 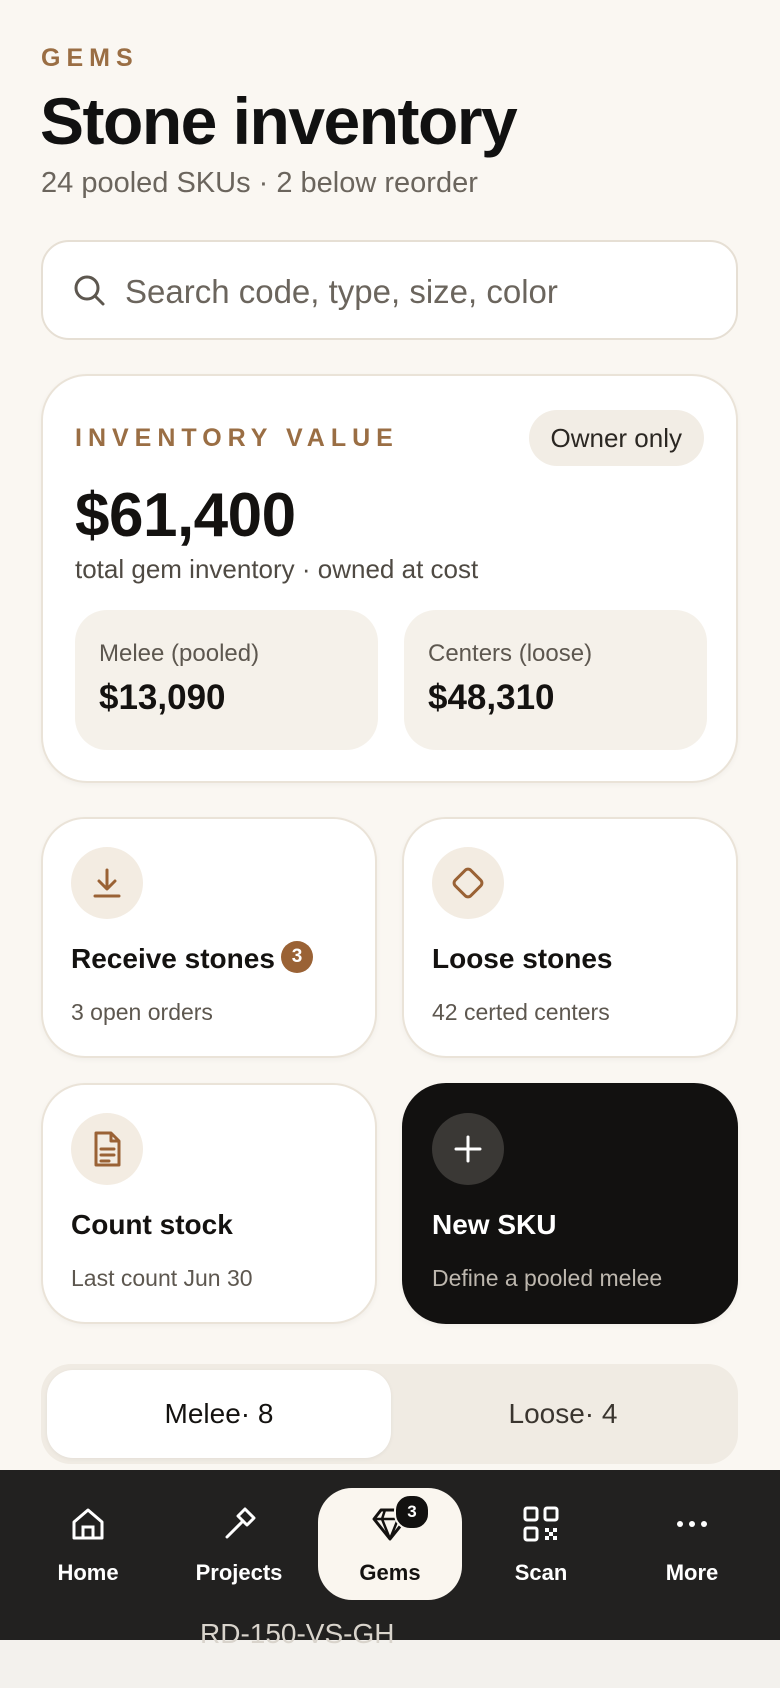 What do you see at coordinates (239, 1572) in the screenshot?
I see `nav-projects-label: Projects` at bounding box center [239, 1572].